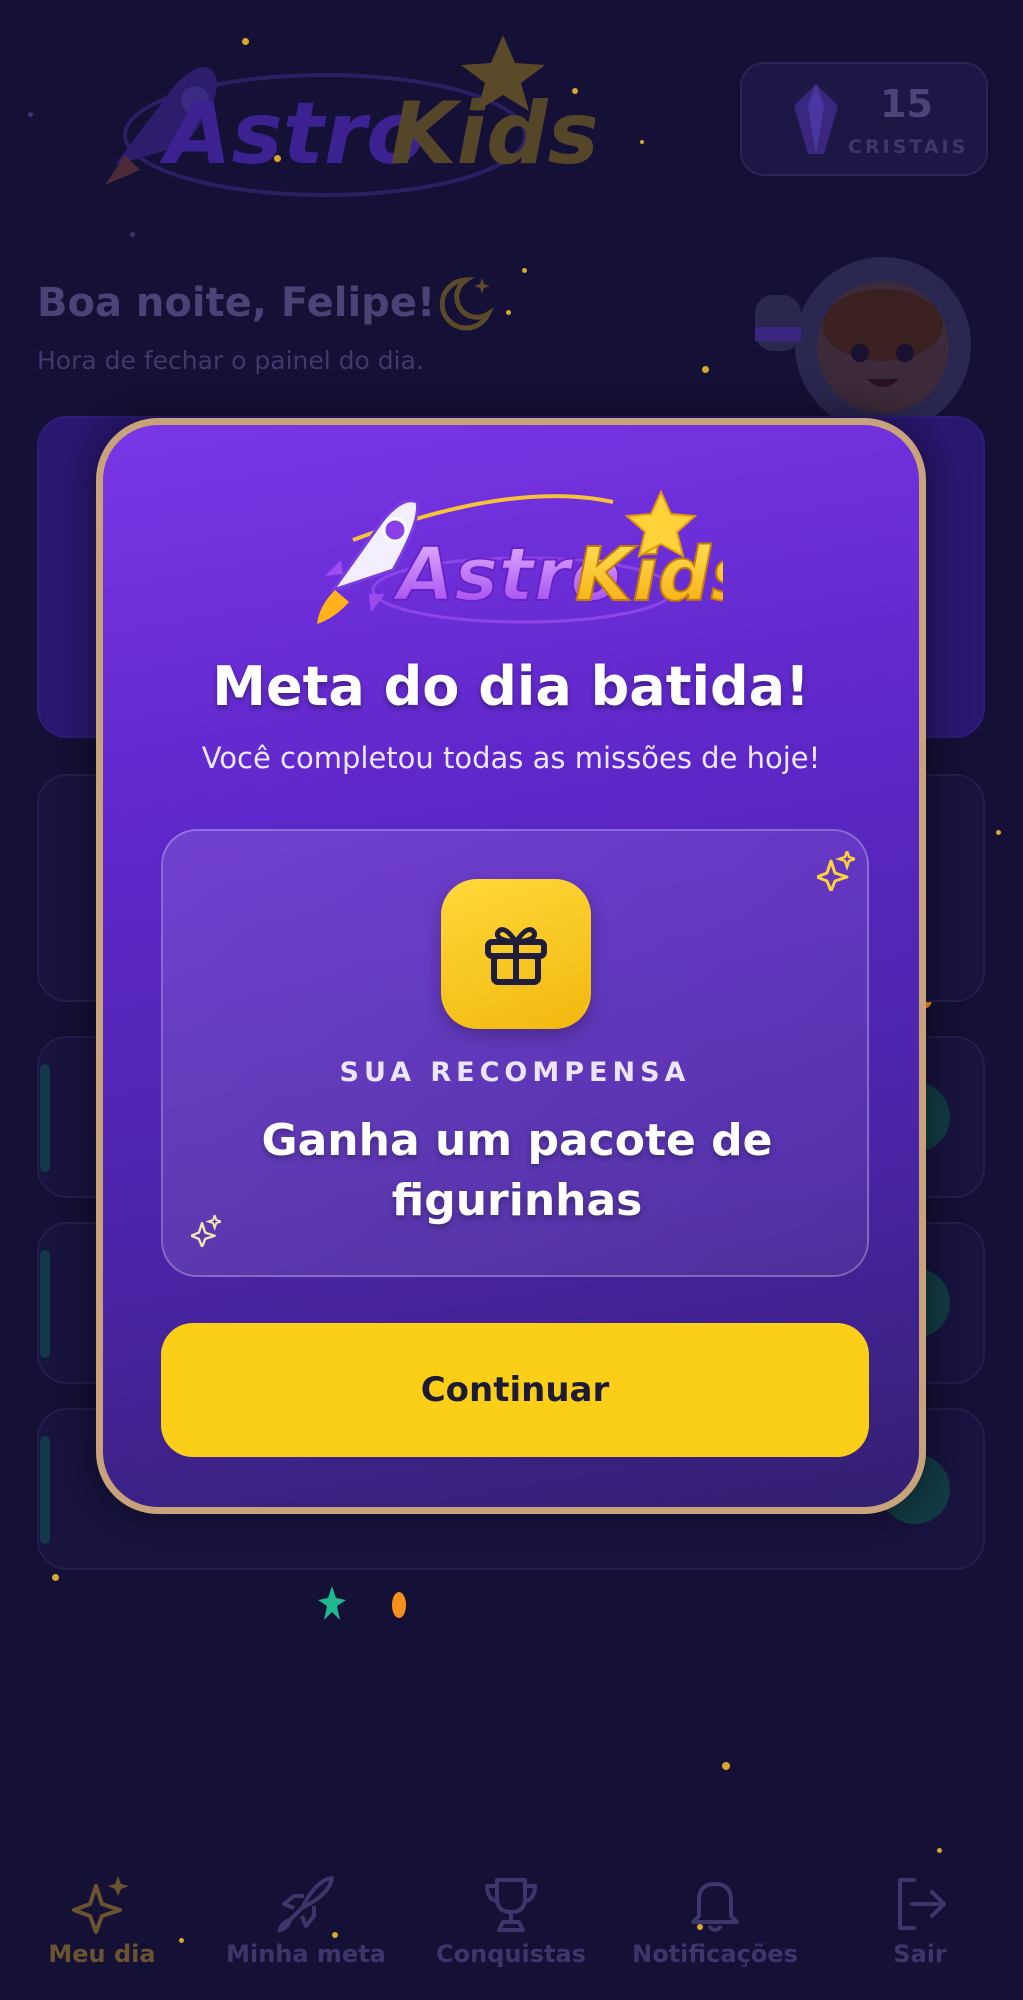 This screenshot has height=2000, width=1023. What do you see at coordinates (816, 119) in the screenshot?
I see `crystal-icon` at bounding box center [816, 119].